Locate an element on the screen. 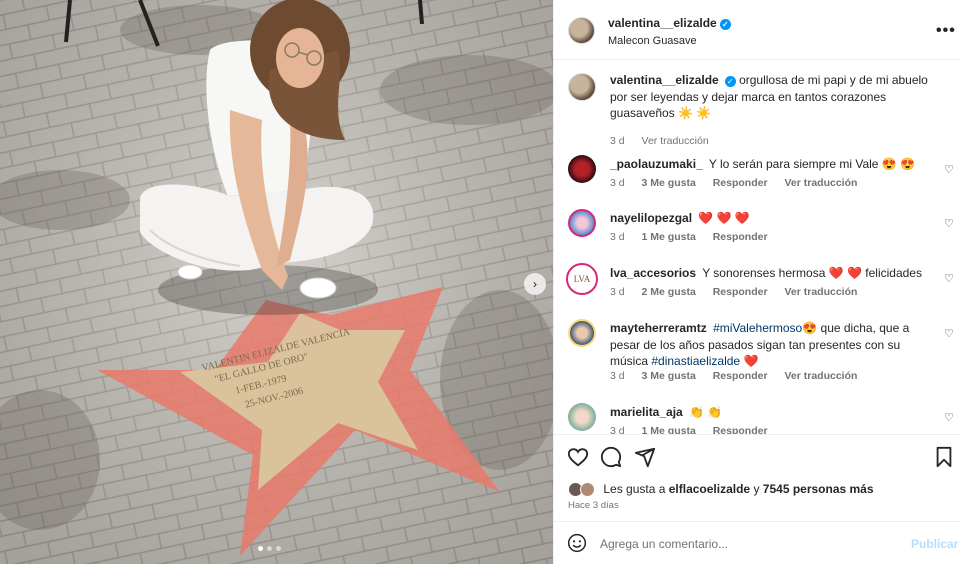 The width and height of the screenshot is (960, 564). more-horizontal-icon: ••• is located at coordinates (946, 31).